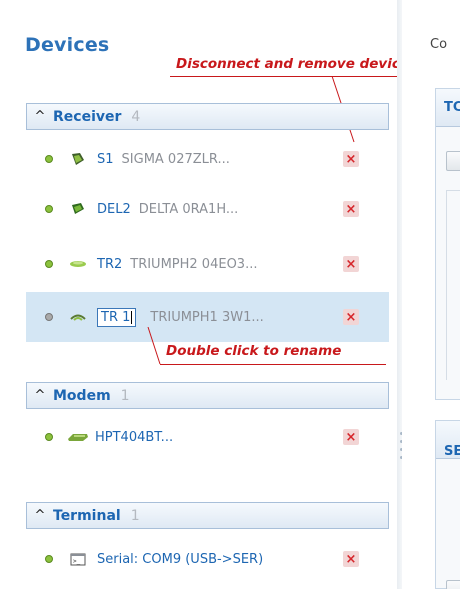 The image size is (460, 589). I want to click on device-row-tr1: TR 1 TRIUMPH1 3W1... ×, so click(207, 317).